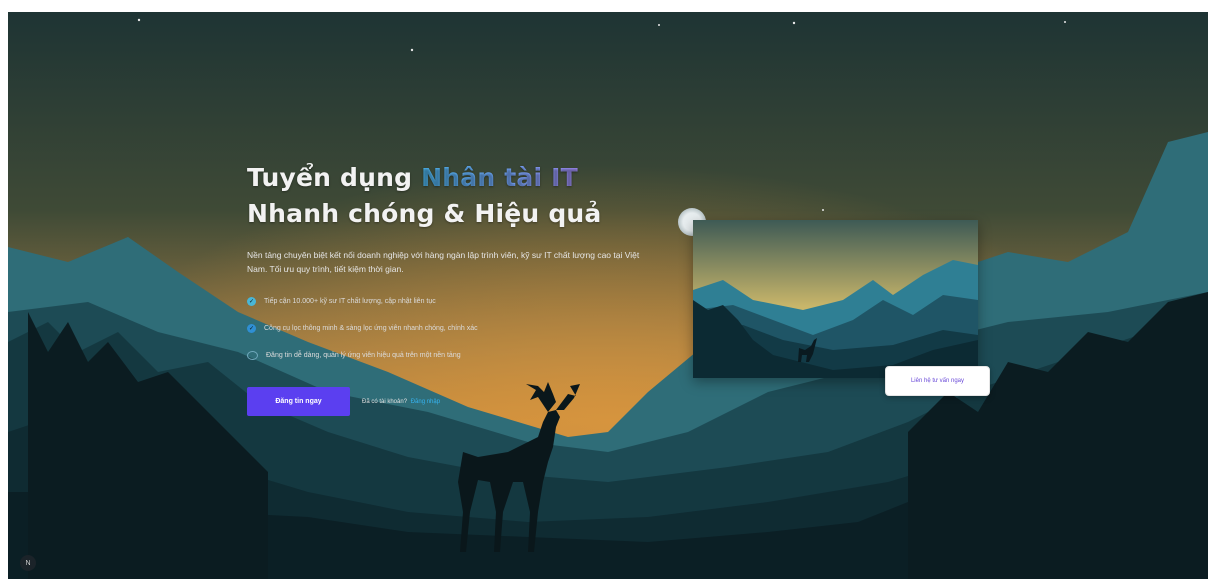 This screenshot has width=1208, height=579. Describe the element at coordinates (28, 563) in the screenshot. I see `corner-round-button: N` at that location.